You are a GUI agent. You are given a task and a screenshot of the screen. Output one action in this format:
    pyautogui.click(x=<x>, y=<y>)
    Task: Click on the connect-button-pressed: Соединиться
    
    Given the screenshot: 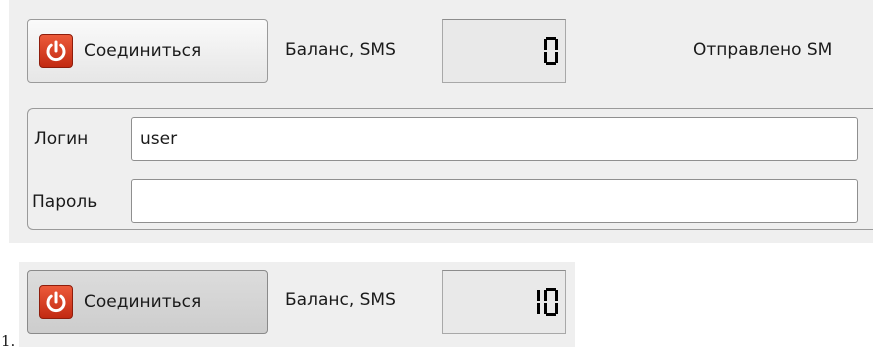 What is the action you would take?
    pyautogui.click(x=147, y=302)
    